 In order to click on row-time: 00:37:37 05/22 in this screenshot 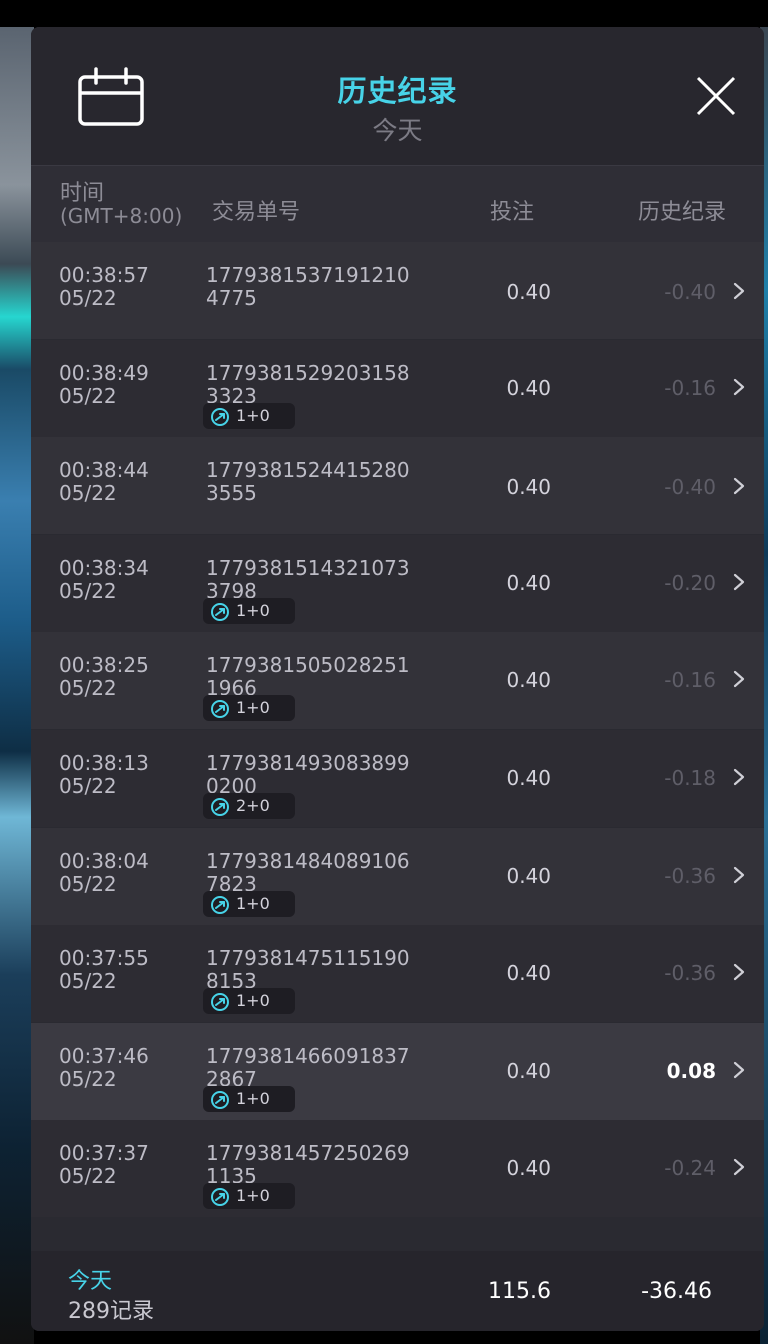, I will do `click(104, 1165)`.